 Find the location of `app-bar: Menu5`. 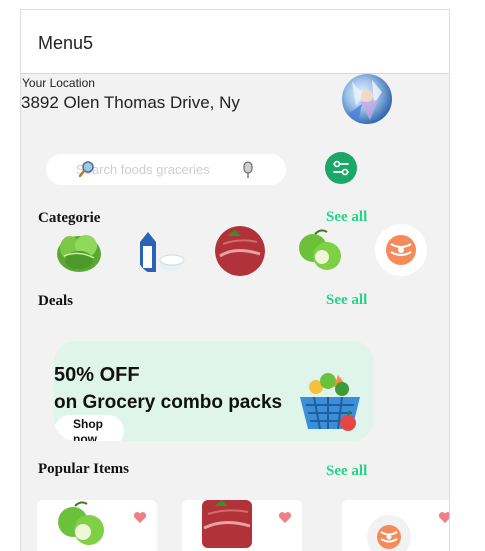

app-bar: Menu5 is located at coordinates (235, 42).